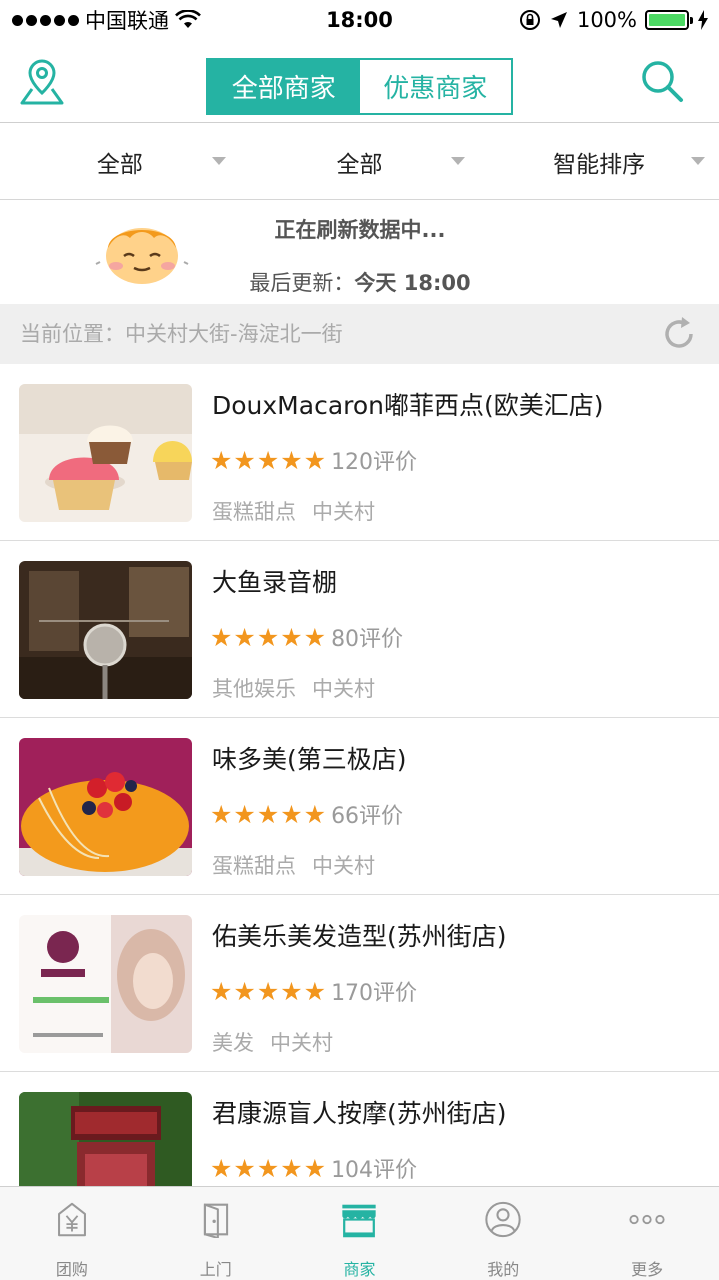  I want to click on filter-sort-label: 智能排序, so click(599, 164).